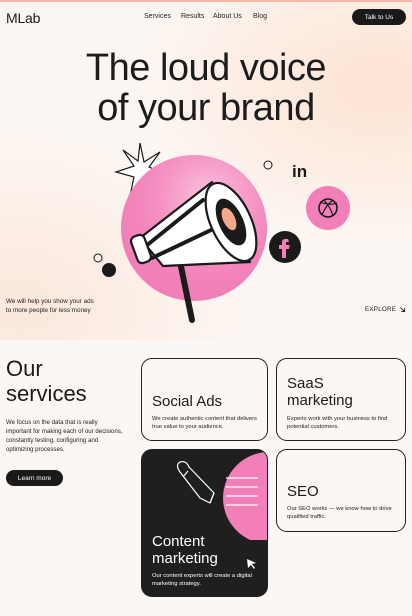 The image size is (412, 616). I want to click on arrow-down-right-icon, so click(403, 310).